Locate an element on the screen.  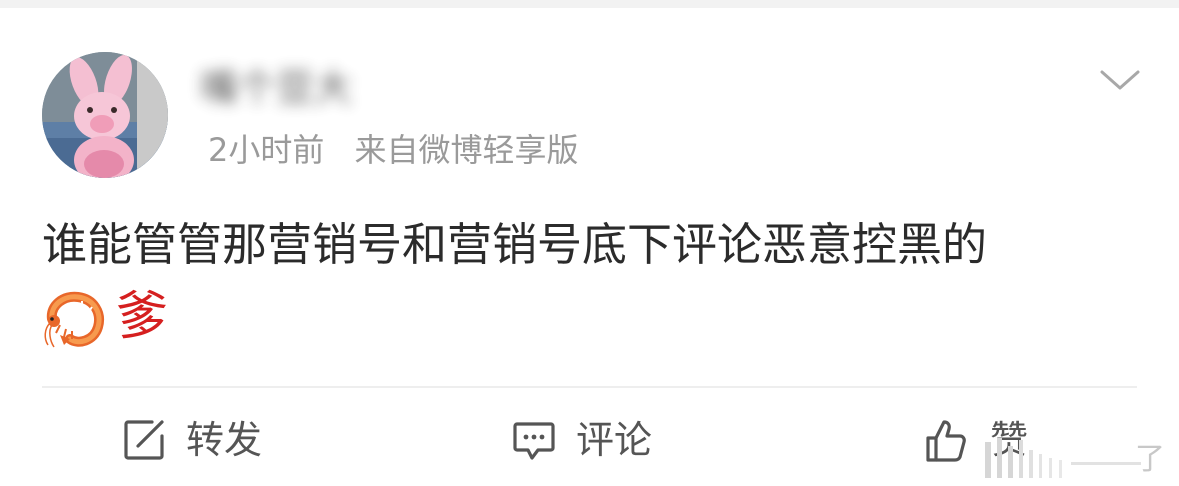
post-text: 谁能管管那营销号和营销号底下评论恶意控黑的 is located at coordinates (515, 244).